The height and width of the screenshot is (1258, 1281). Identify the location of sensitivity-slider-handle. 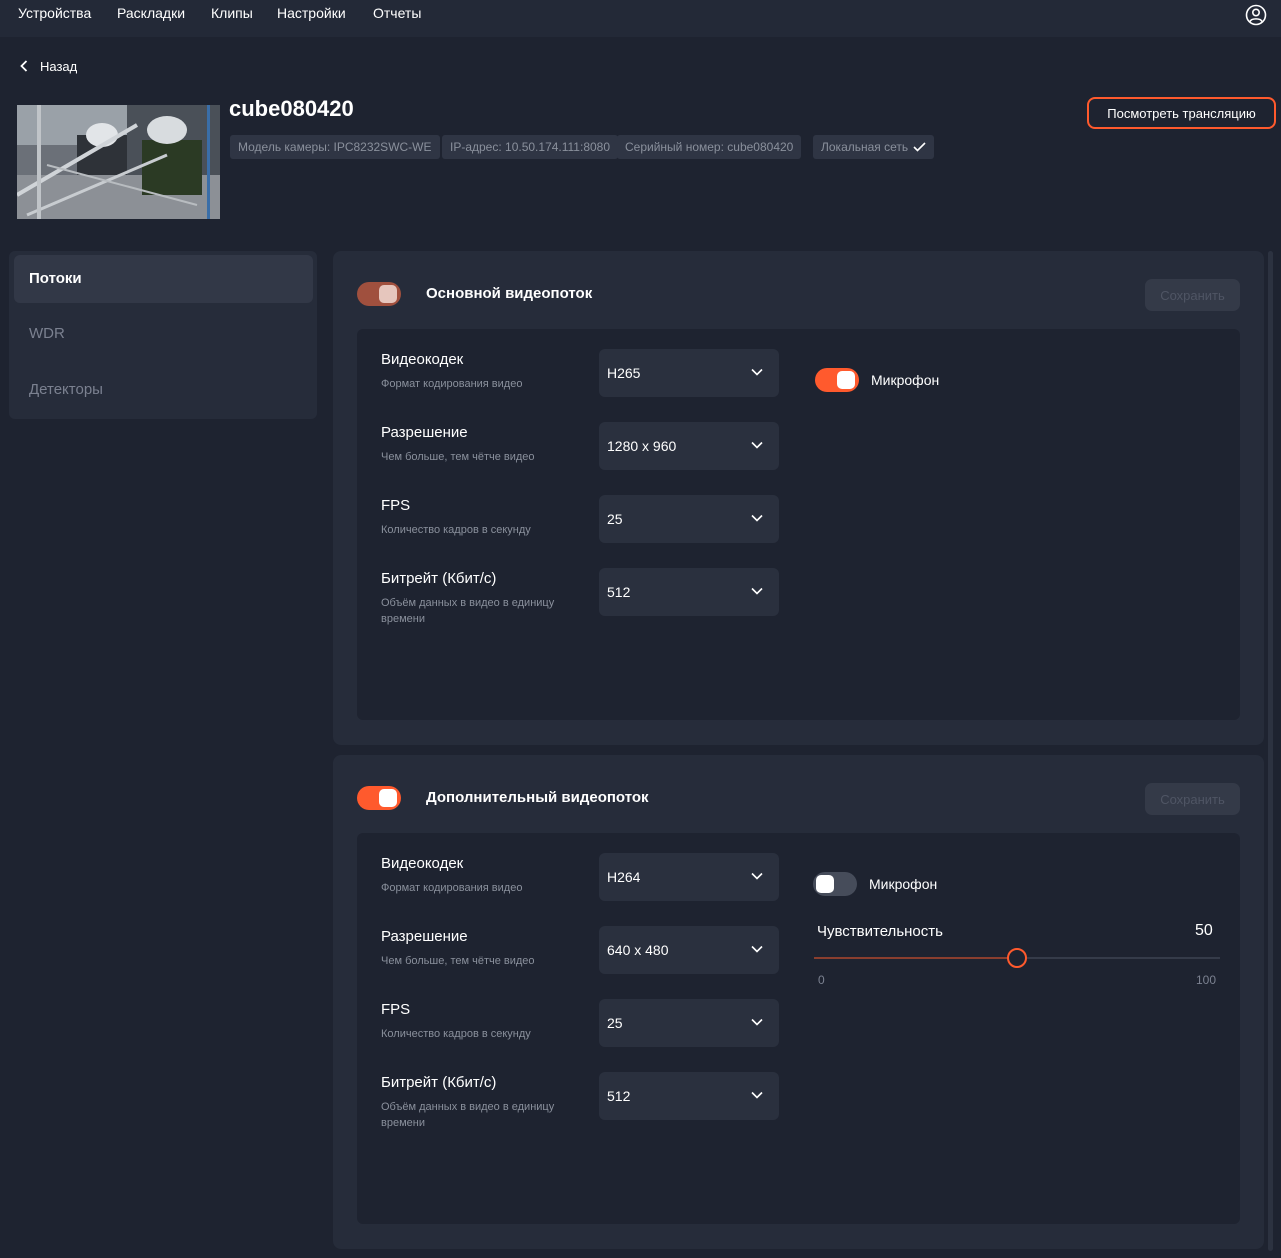
(1017, 958).